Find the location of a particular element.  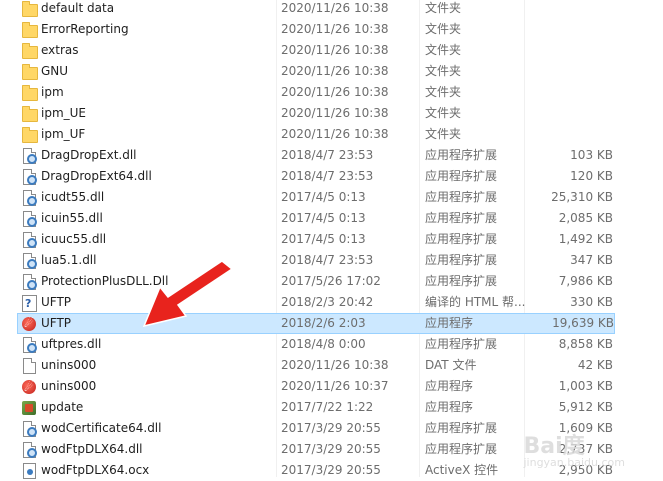

file-row: icuin55.dll 2017/4/5 0:13 应用程序扩展 2,085 KB is located at coordinates (331, 218).